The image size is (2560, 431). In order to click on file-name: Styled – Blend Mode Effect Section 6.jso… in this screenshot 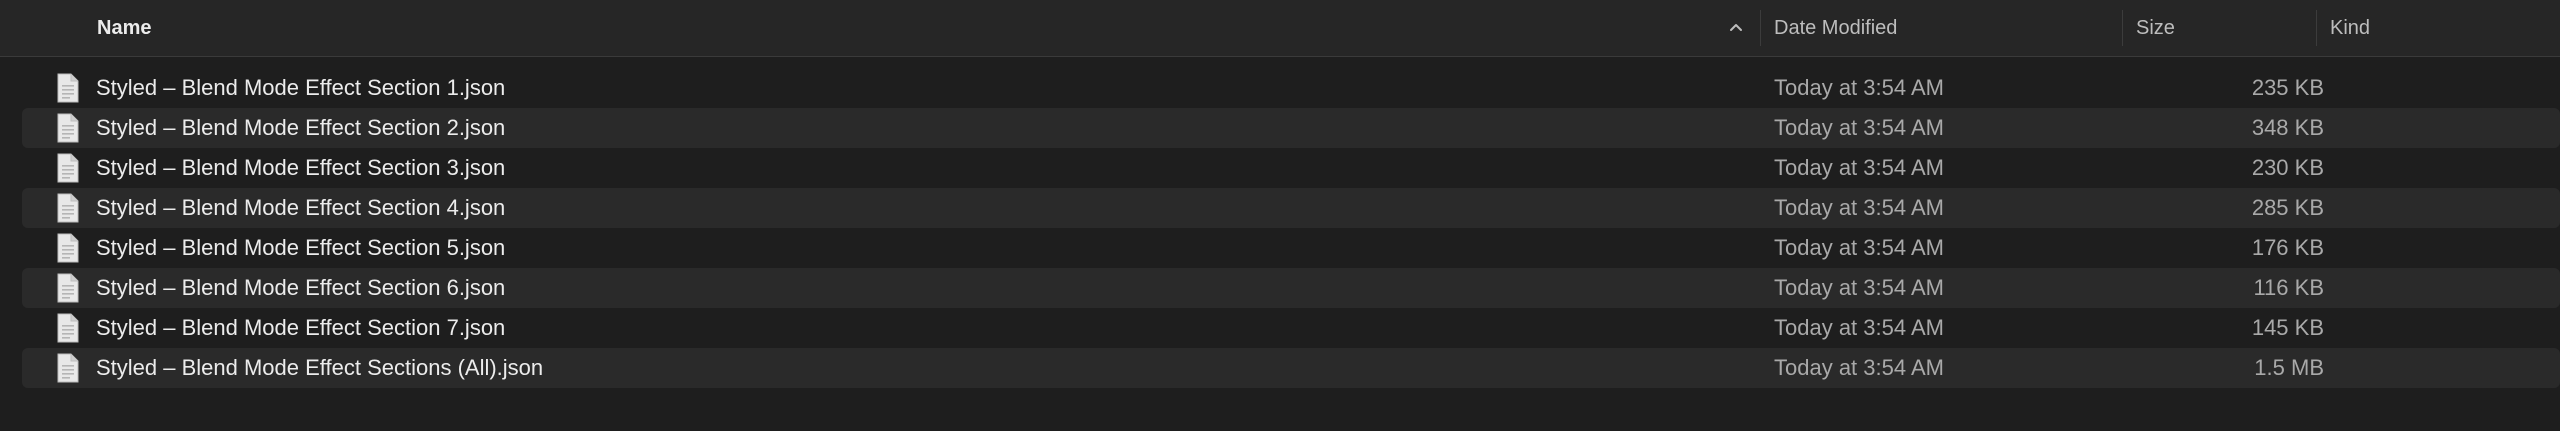, I will do `click(301, 287)`.